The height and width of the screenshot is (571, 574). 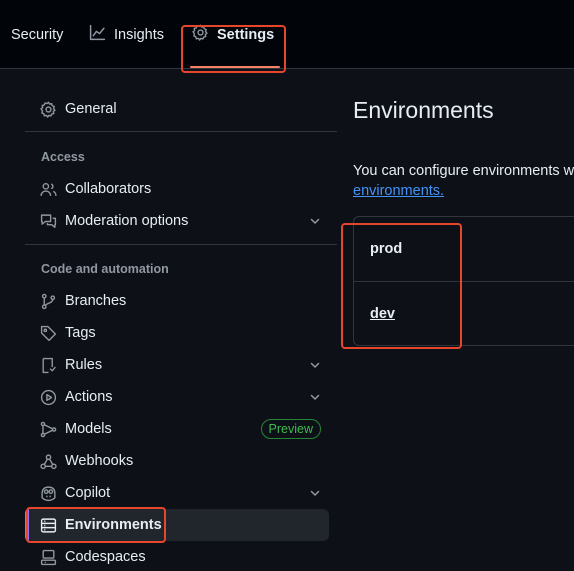 What do you see at coordinates (48, 525) in the screenshot?
I see `server-icon` at bounding box center [48, 525].